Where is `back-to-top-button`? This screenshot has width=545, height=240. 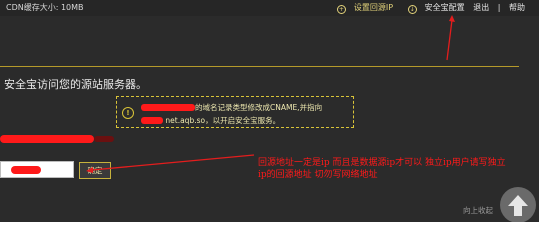 back-to-top-button is located at coordinates (518, 205).